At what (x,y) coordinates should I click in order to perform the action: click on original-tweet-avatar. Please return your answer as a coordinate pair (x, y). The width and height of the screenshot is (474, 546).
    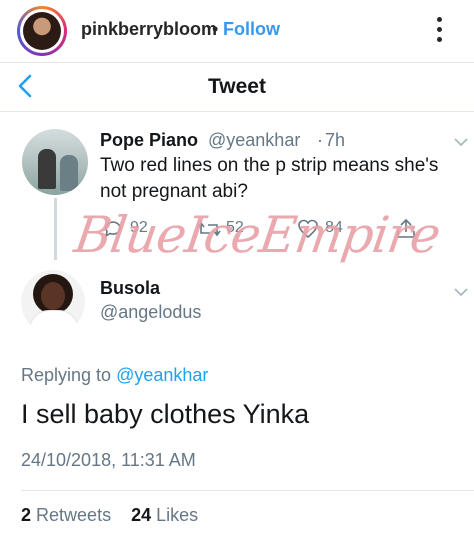
    Looking at the image, I should click on (55, 162).